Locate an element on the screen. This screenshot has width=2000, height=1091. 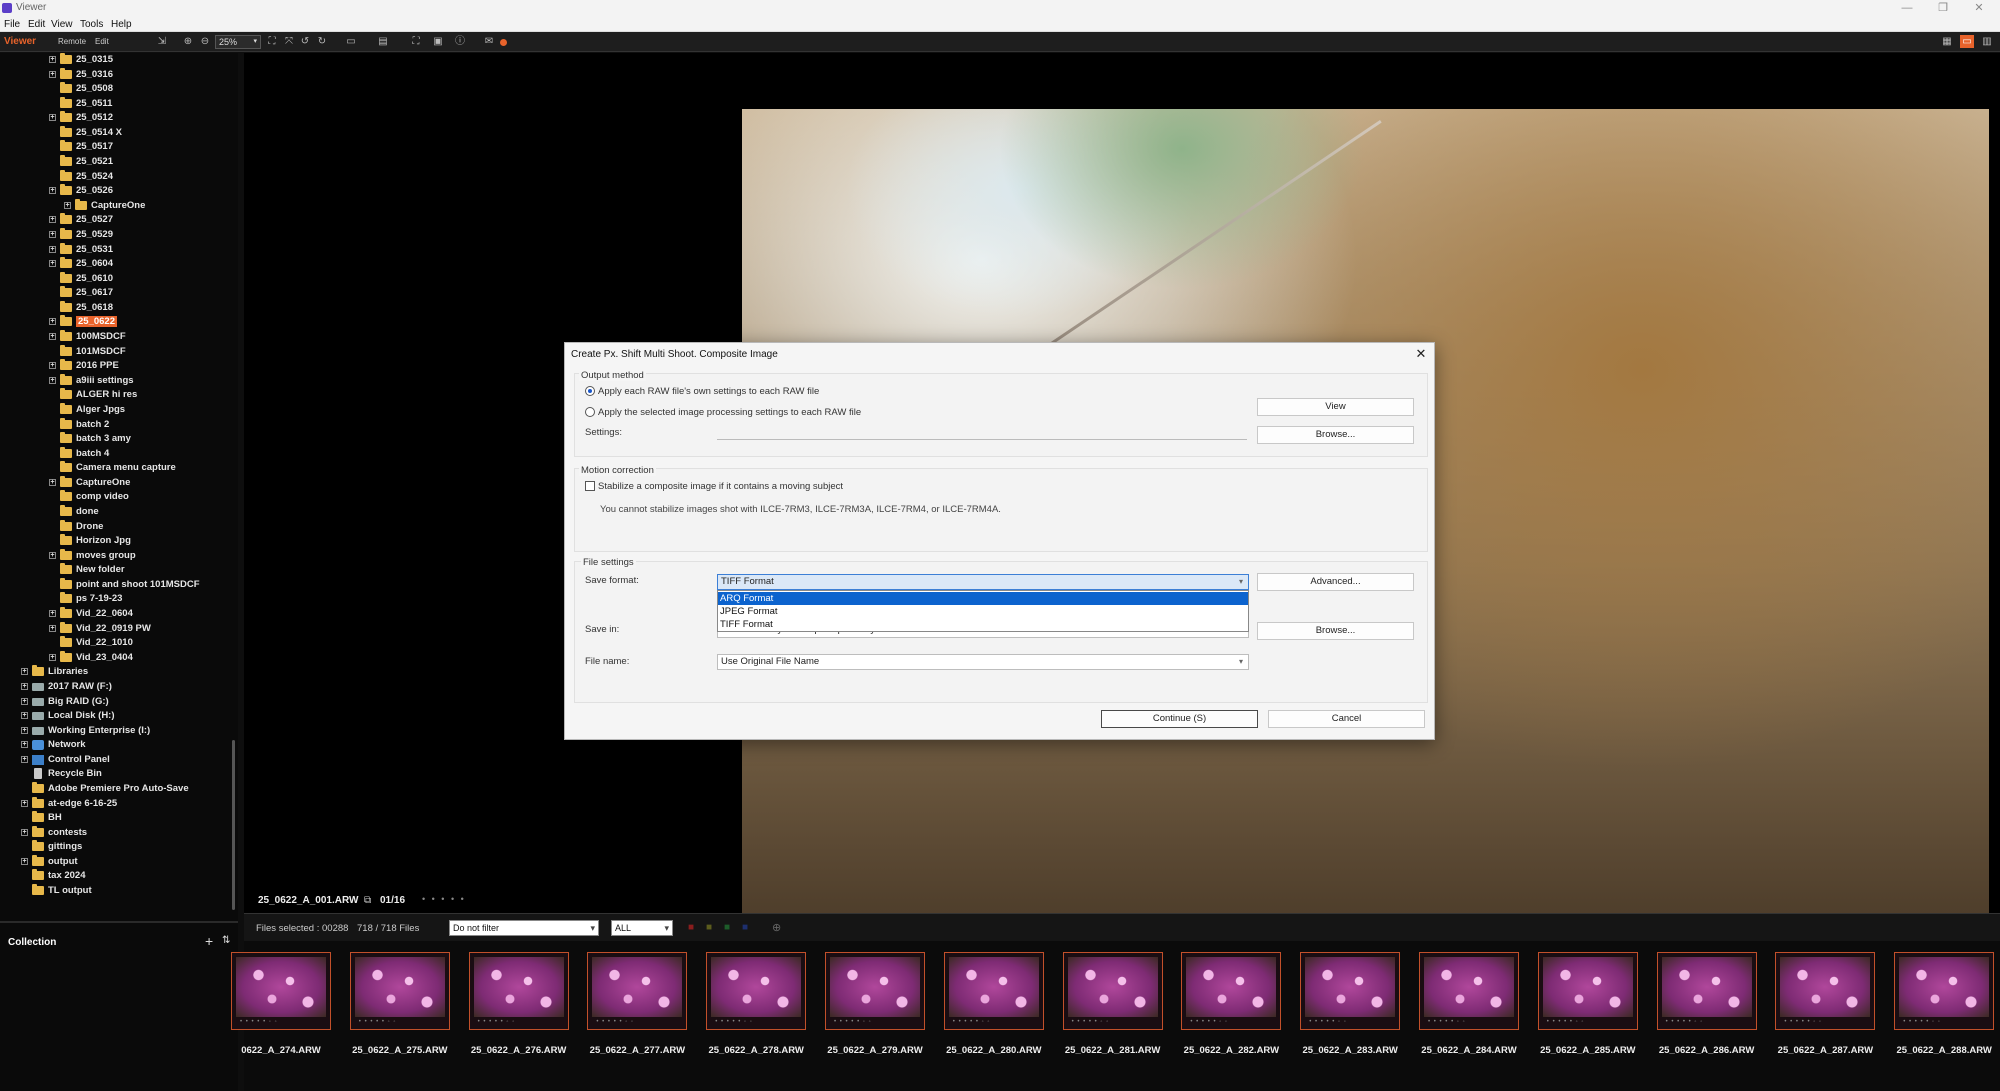
apply-selected-settings-radio is located at coordinates (590, 412).